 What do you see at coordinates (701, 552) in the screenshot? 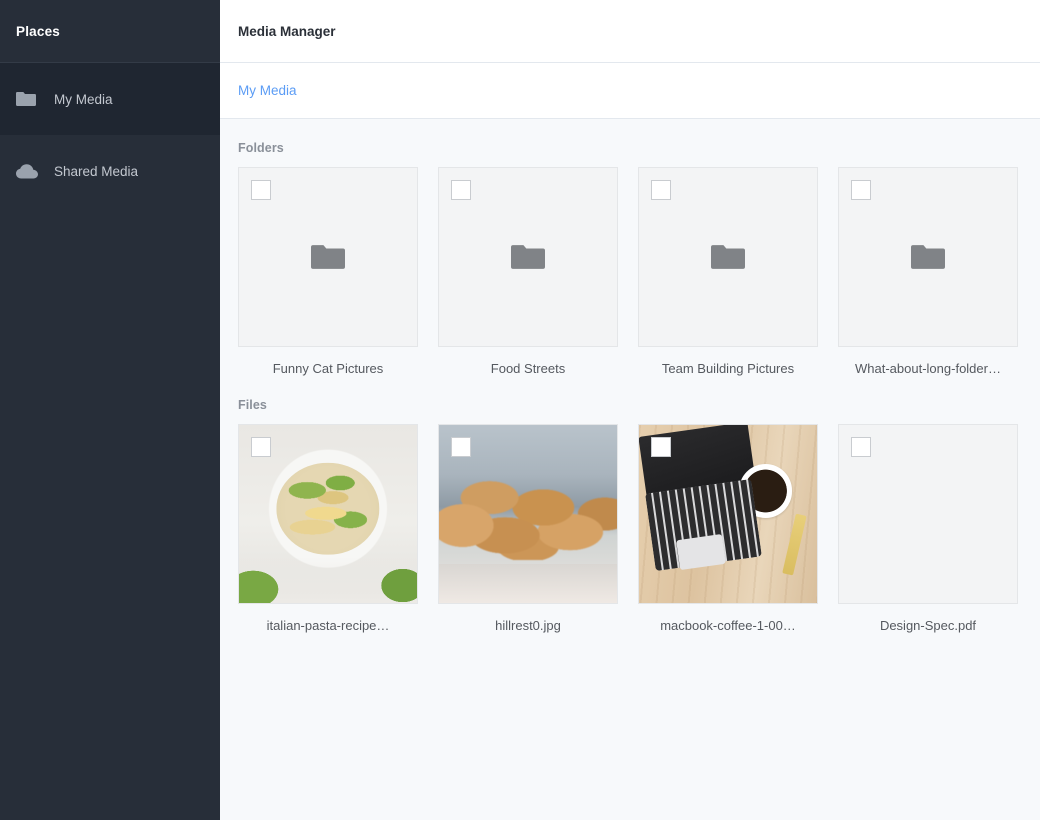
I see `trackpad-shape` at bounding box center [701, 552].